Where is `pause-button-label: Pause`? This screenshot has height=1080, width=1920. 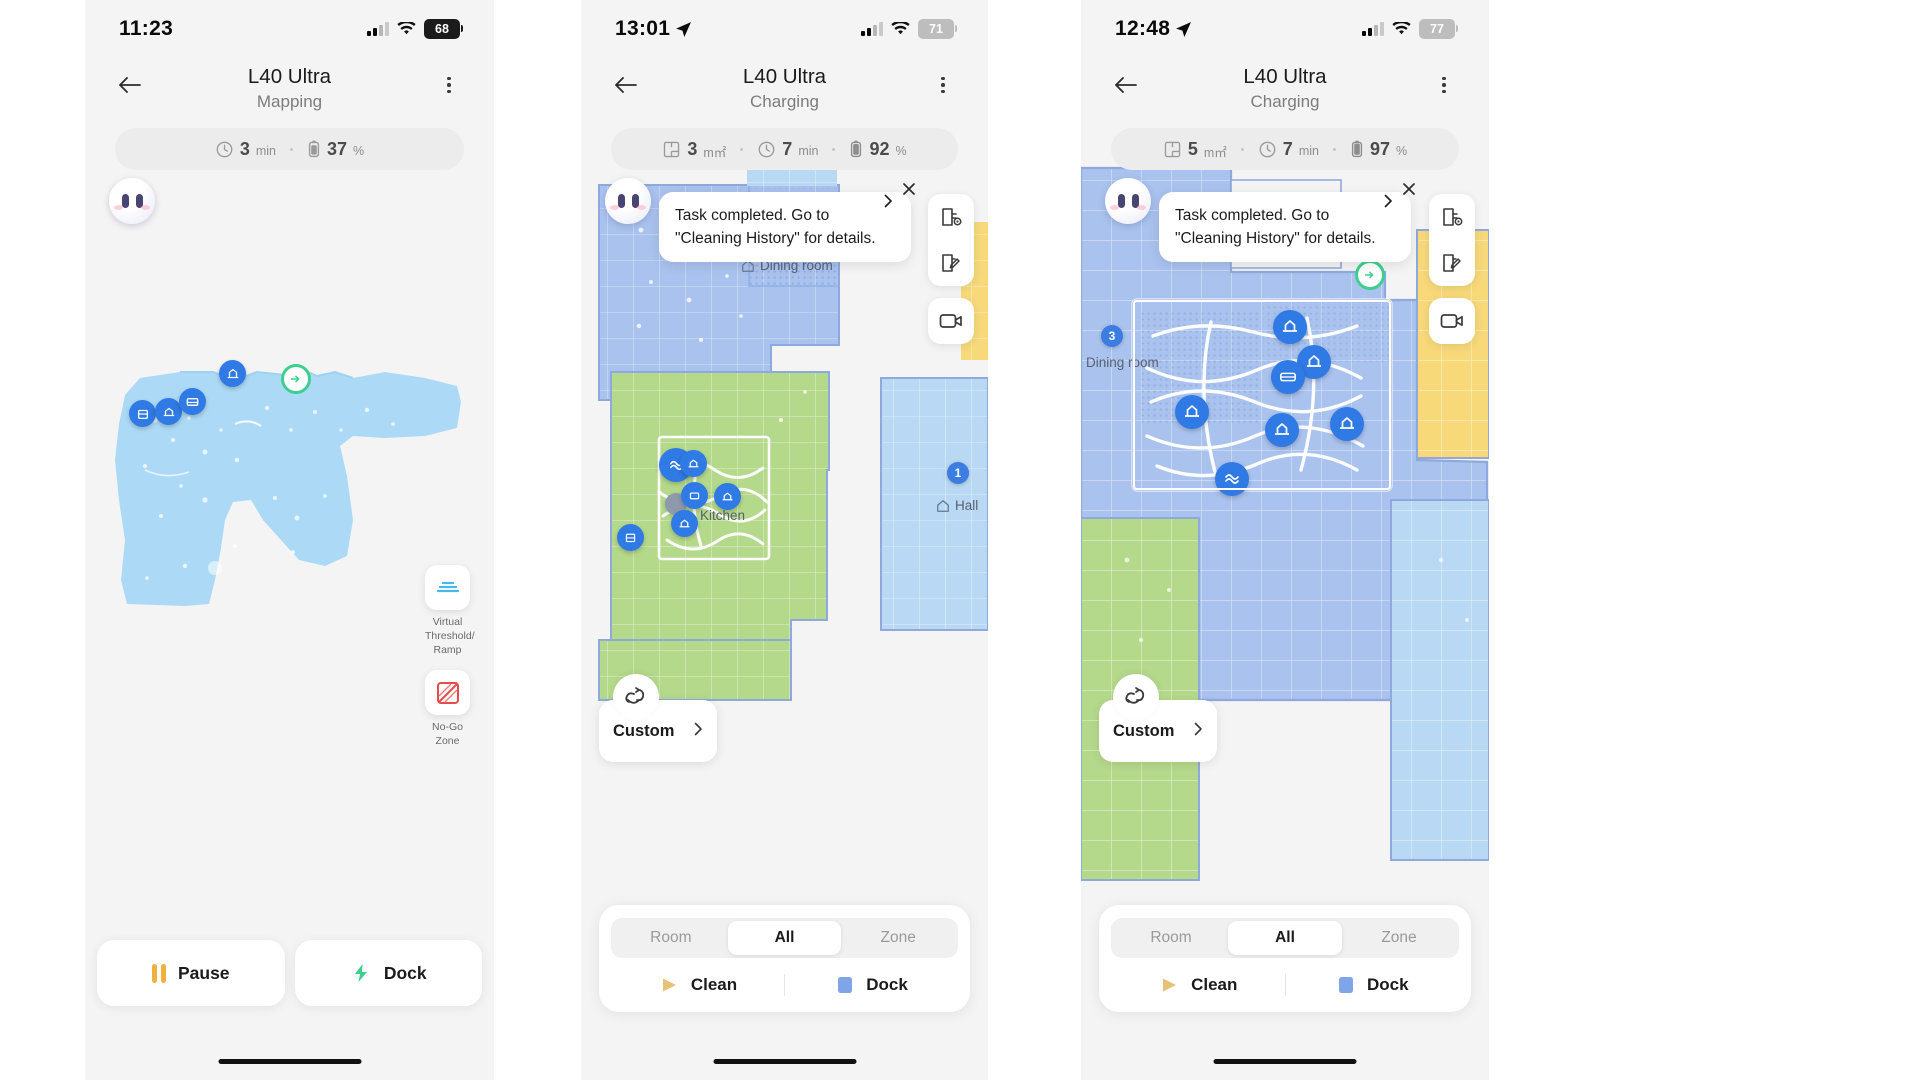
pause-button-label: Pause is located at coordinates (203, 972).